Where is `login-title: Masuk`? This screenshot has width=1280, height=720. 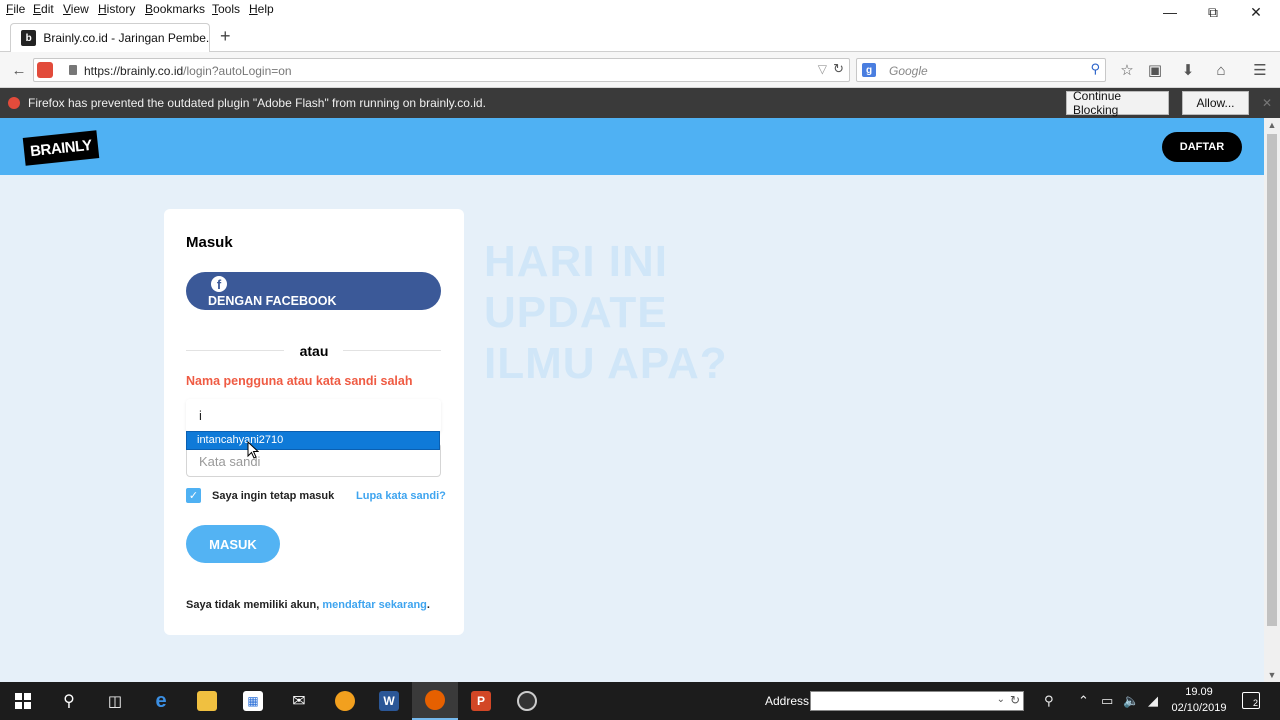
login-title: Masuk is located at coordinates (209, 242).